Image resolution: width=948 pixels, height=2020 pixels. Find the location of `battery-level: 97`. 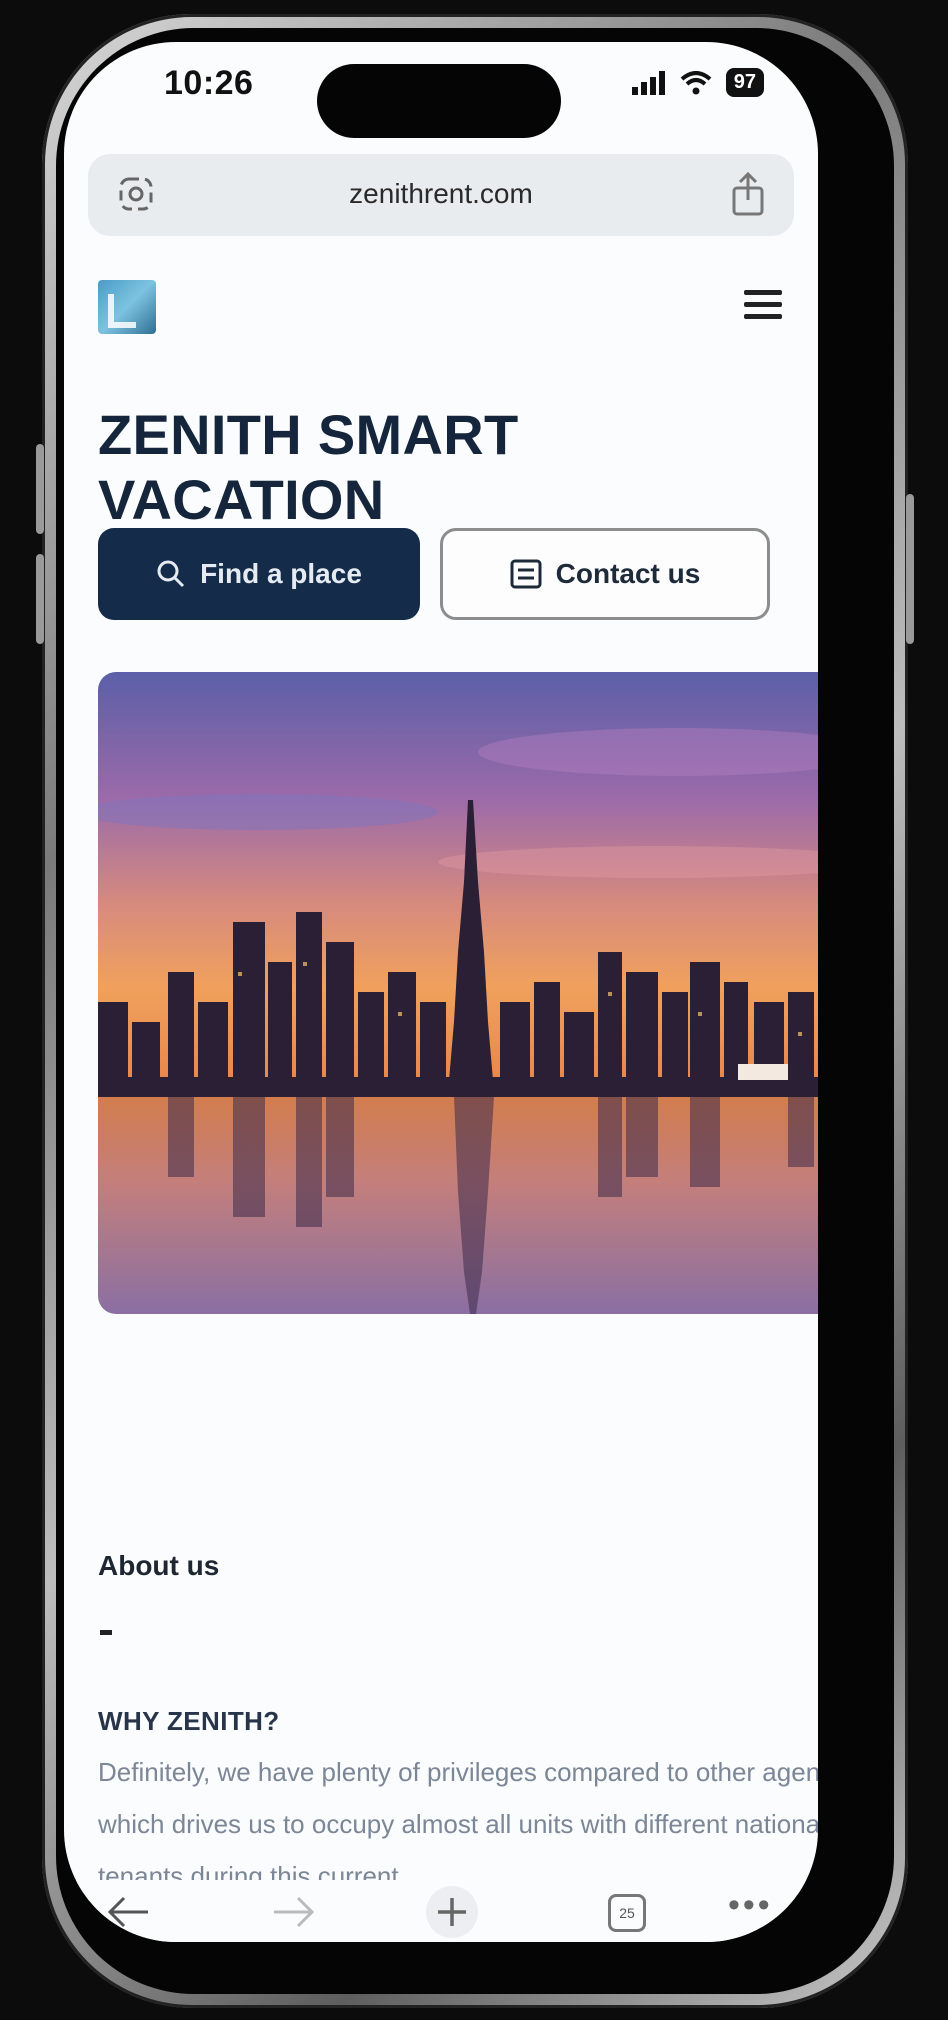

battery-level: 97 is located at coordinates (744, 82).